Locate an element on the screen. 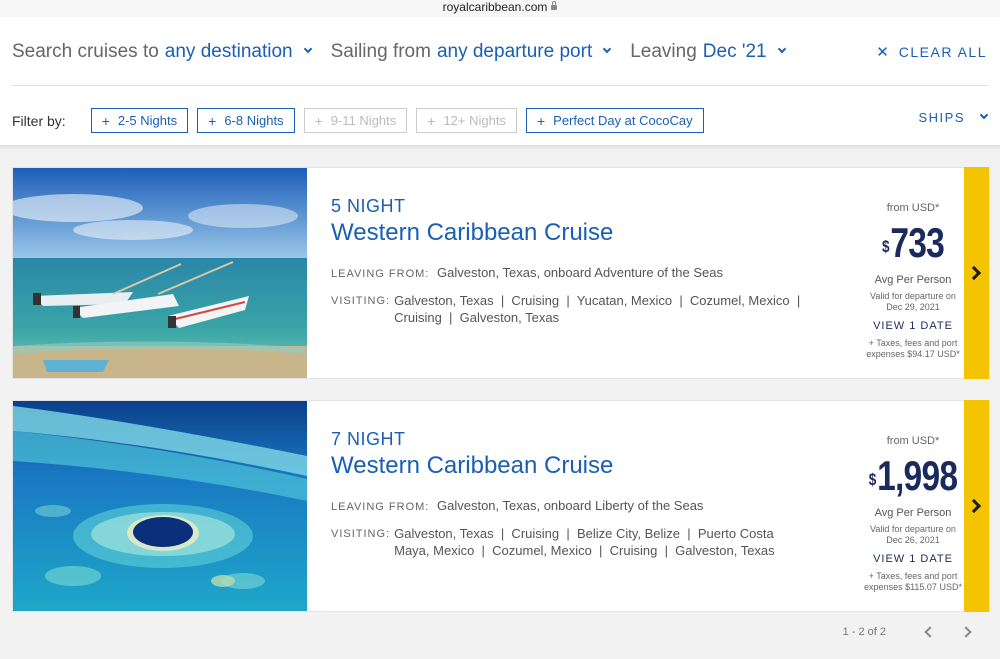  clear-all-label: CLEAR ALL is located at coordinates (942, 52).